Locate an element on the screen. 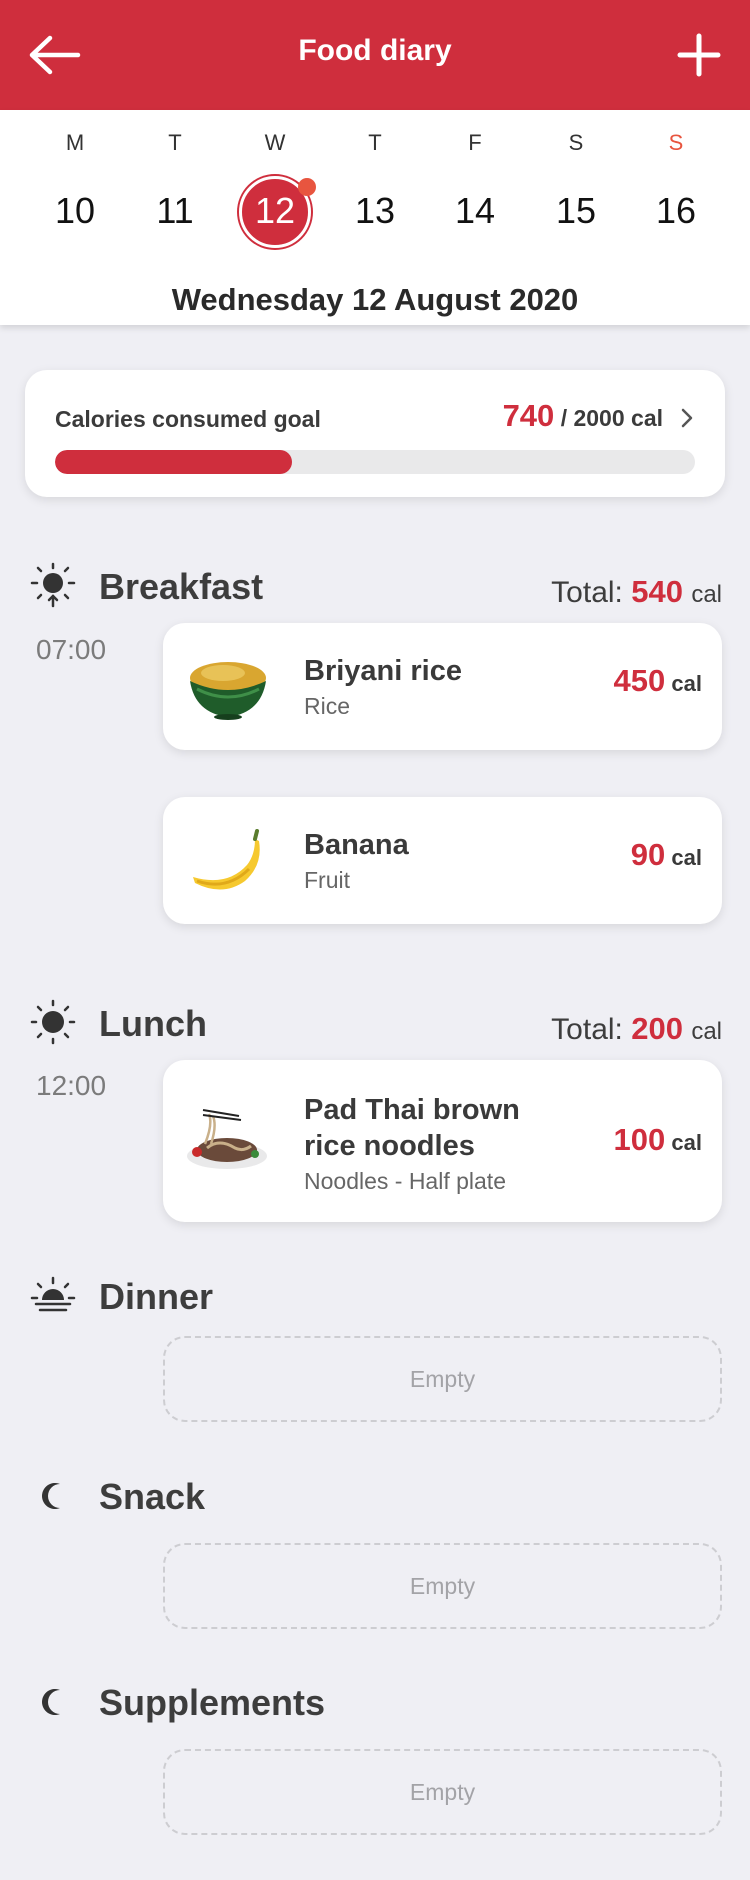 The height and width of the screenshot is (1880, 750). weekday-label: F is located at coordinates (475, 142).